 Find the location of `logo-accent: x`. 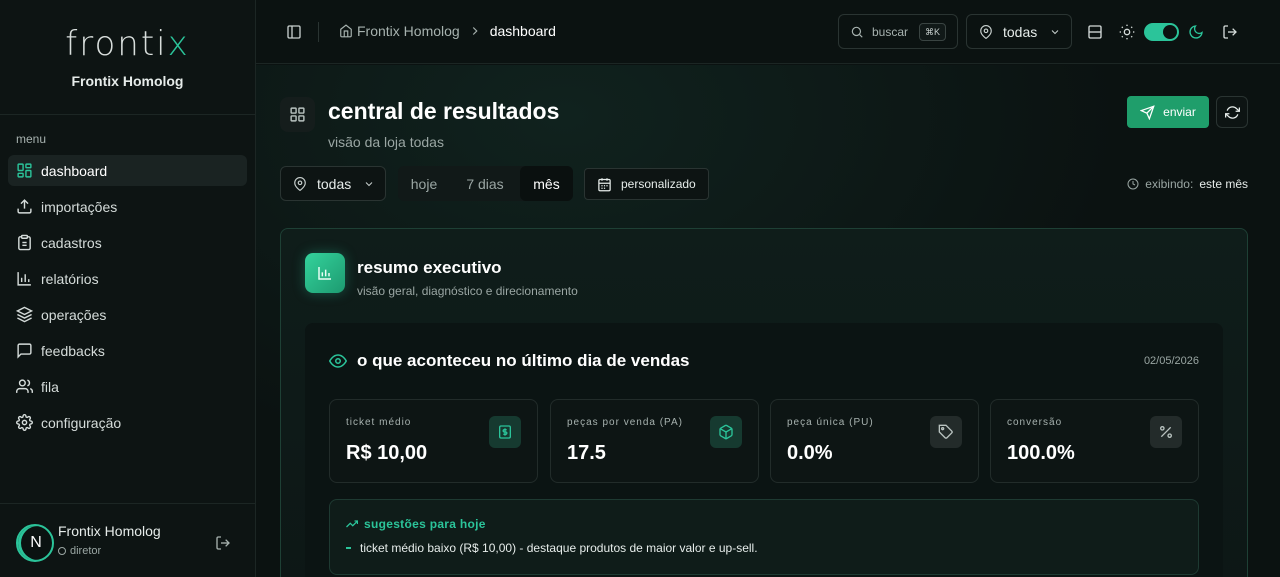

logo-accent: x is located at coordinates (178, 44).